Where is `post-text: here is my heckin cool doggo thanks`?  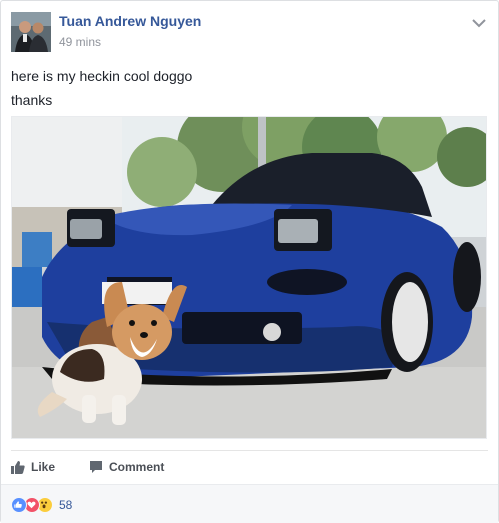
post-text: here is my heckin cool doggo thanks is located at coordinates (249, 88).